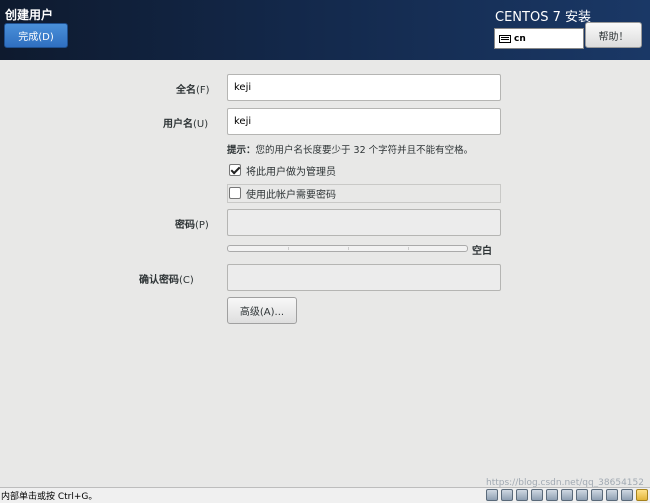  I want to click on folder-icon, so click(642, 495).